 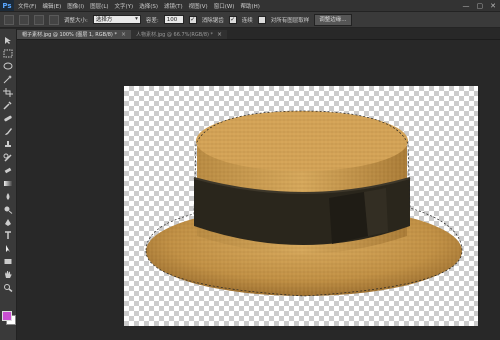 I want to click on crop-icon, so click(x=8, y=92).